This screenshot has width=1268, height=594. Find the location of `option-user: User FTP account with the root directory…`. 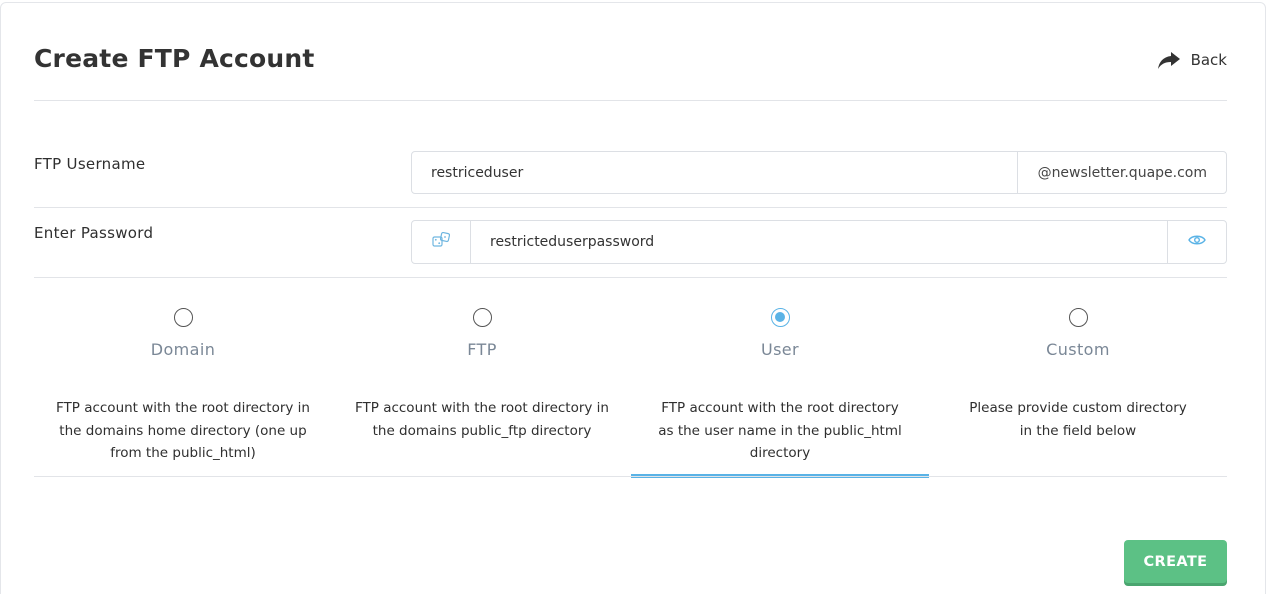

option-user: User FTP account with the root directory… is located at coordinates (780, 392).